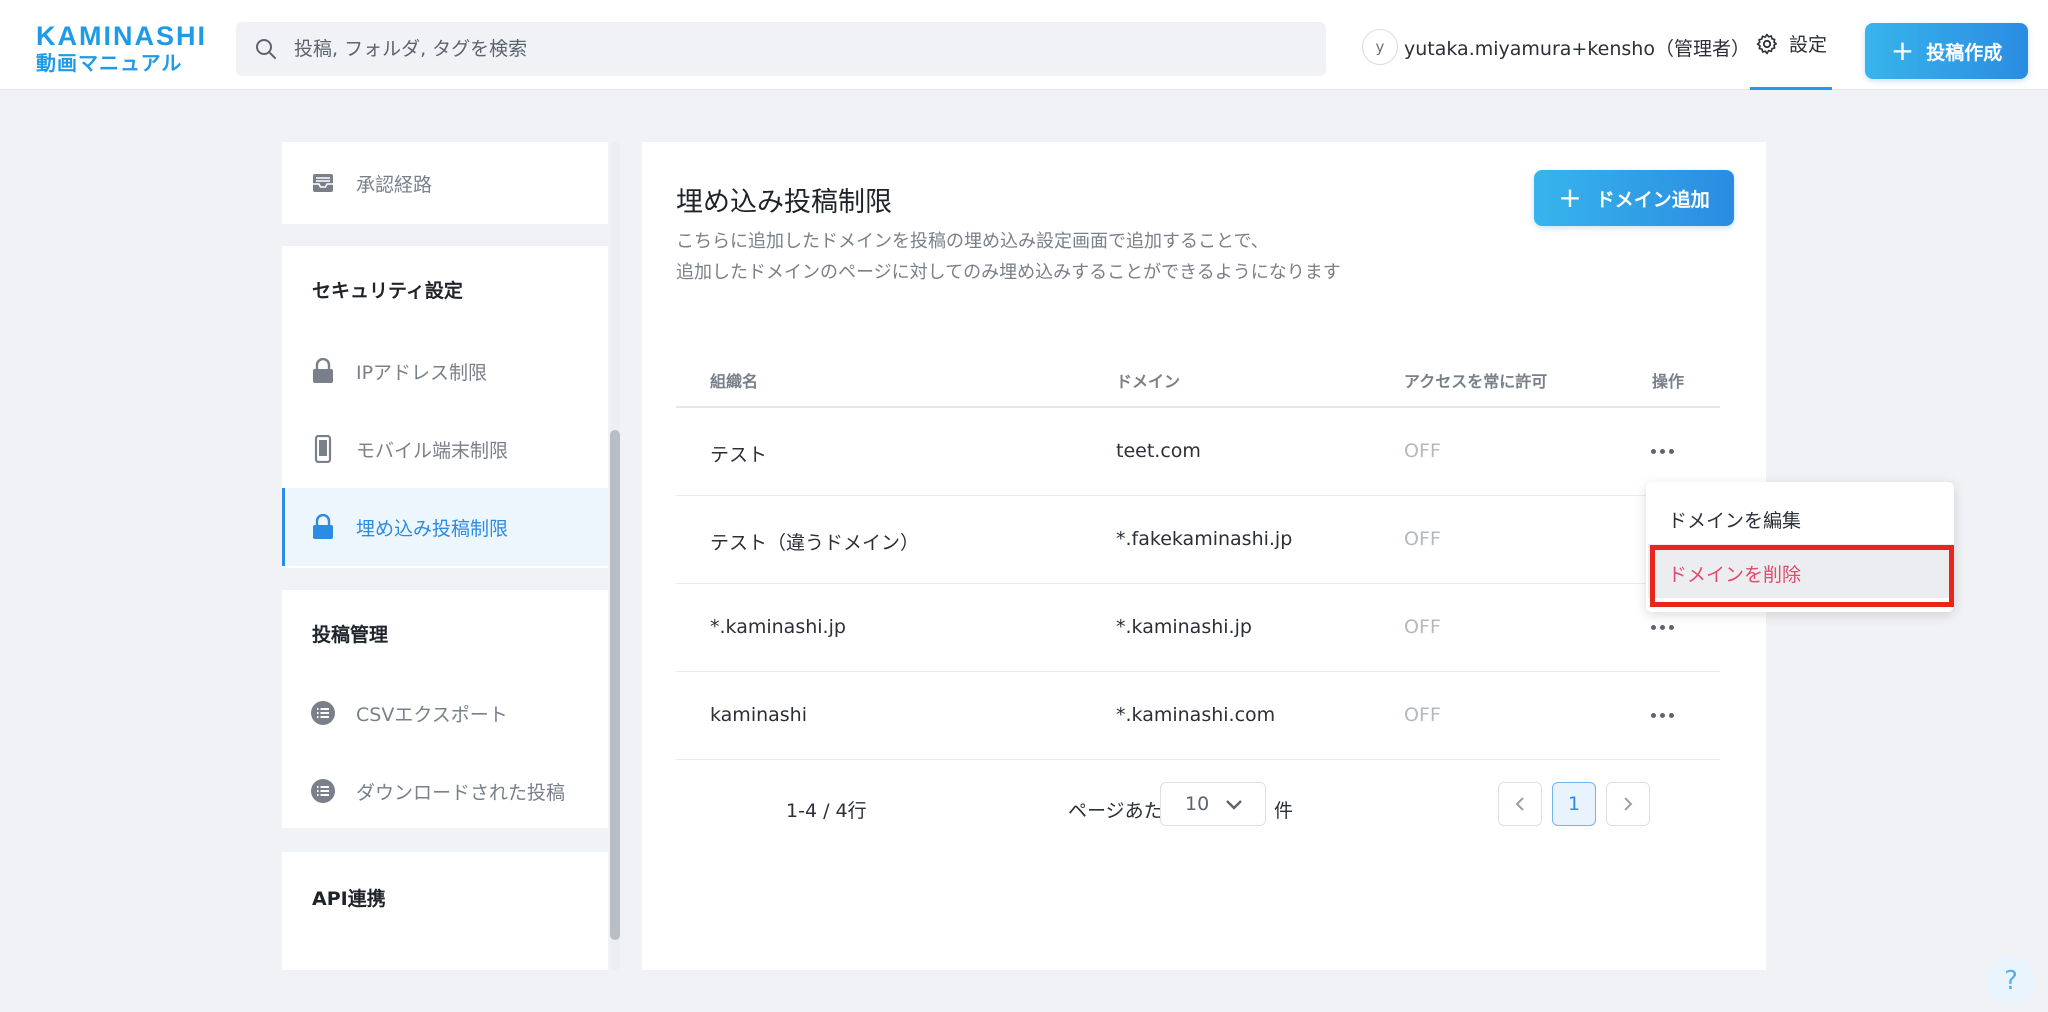 Image resolution: width=2048 pixels, height=1012 pixels. I want to click on search-icon, so click(266, 49).